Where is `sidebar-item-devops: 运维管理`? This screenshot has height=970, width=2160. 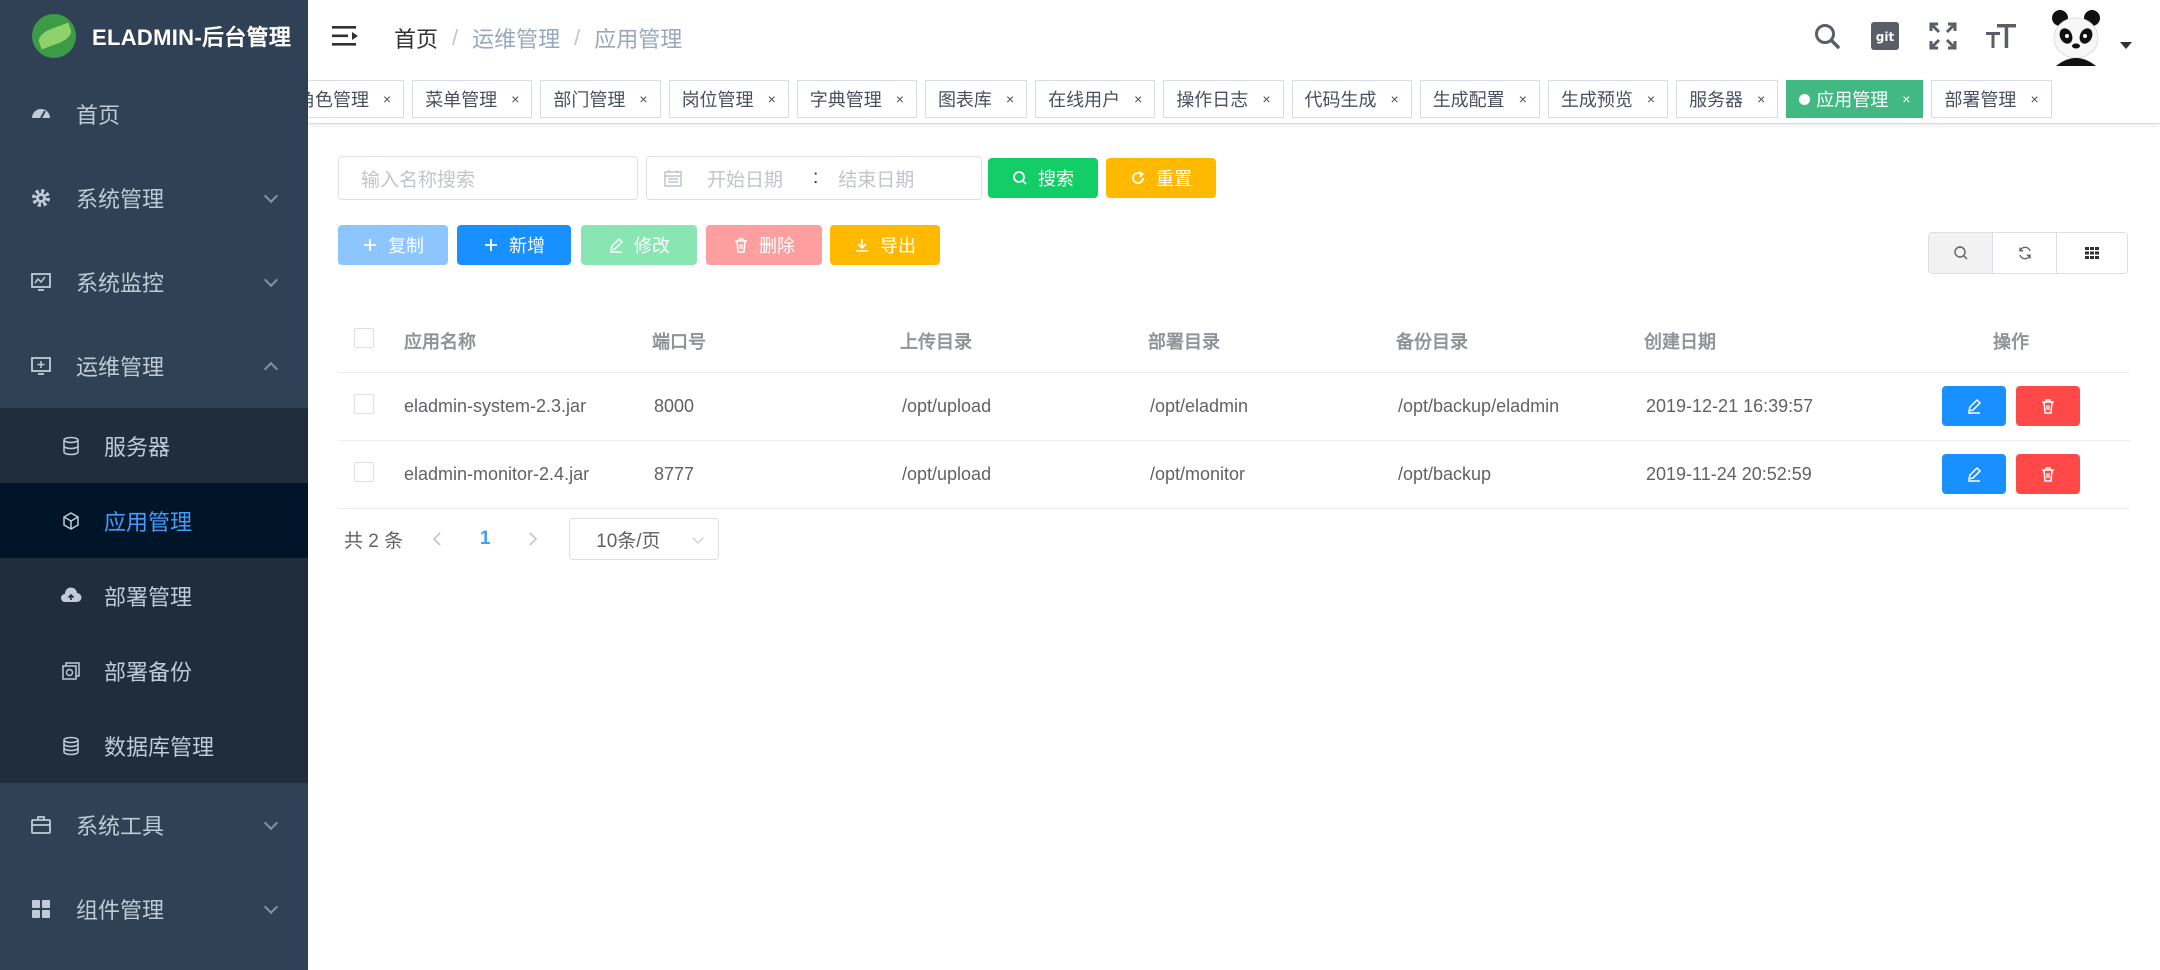 sidebar-item-devops: 运维管理 is located at coordinates (154, 366).